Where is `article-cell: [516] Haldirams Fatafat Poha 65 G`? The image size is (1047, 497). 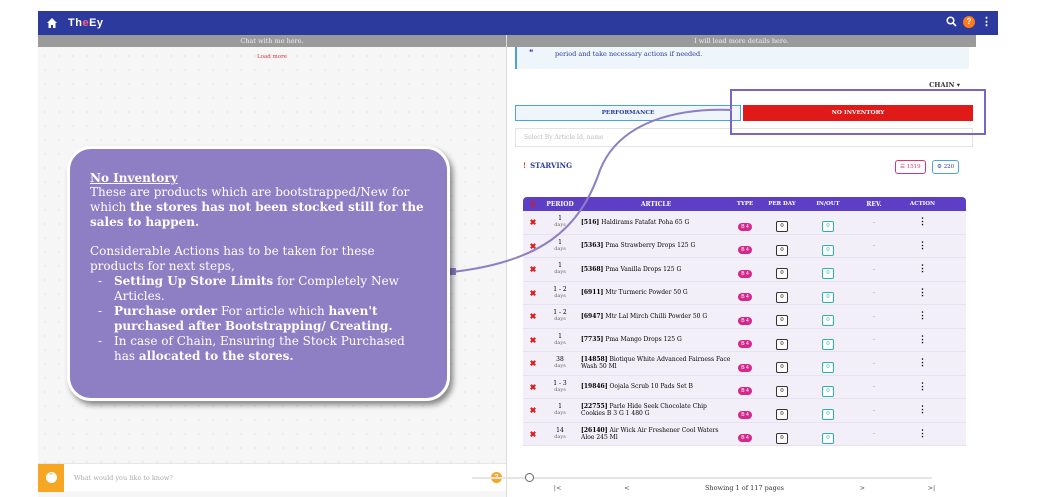
article-cell: [516] Haldirams Fatafat Poha 65 G is located at coordinates (654, 222).